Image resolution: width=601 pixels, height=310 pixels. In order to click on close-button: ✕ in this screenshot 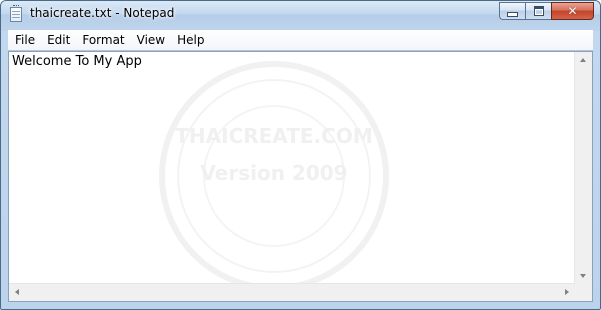, I will do `click(572, 11)`.